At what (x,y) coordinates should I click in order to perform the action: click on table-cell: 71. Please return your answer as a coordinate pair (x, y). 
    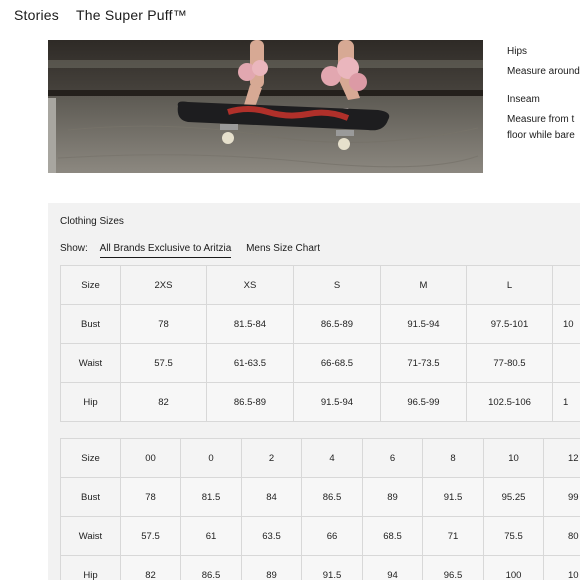
    Looking at the image, I should click on (453, 536).